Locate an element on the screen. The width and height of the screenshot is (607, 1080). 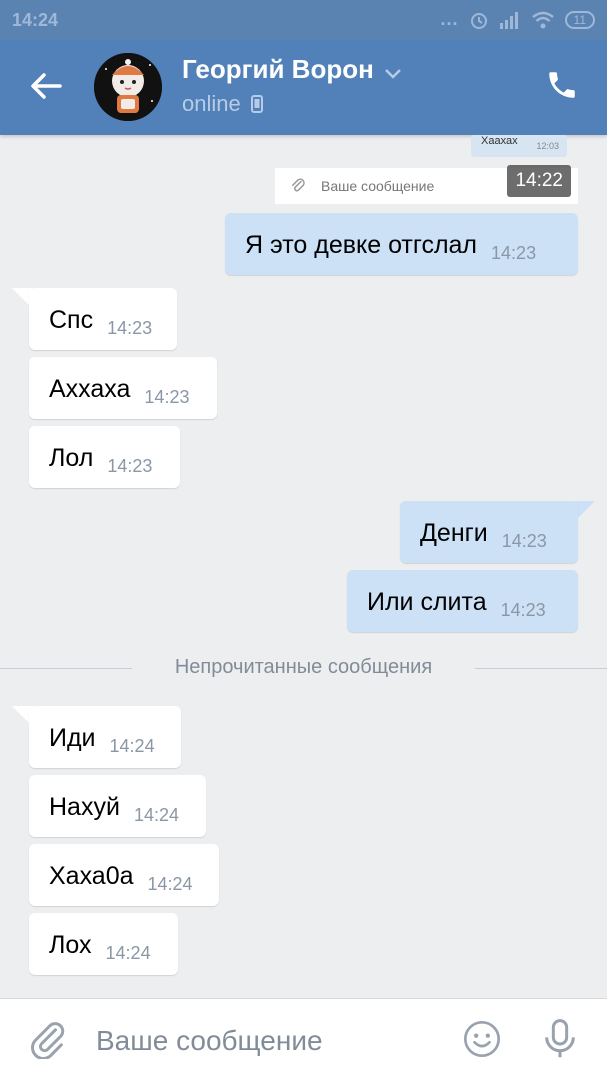
message-incoming: Хаха0а 14:24 is located at coordinates (124, 875).